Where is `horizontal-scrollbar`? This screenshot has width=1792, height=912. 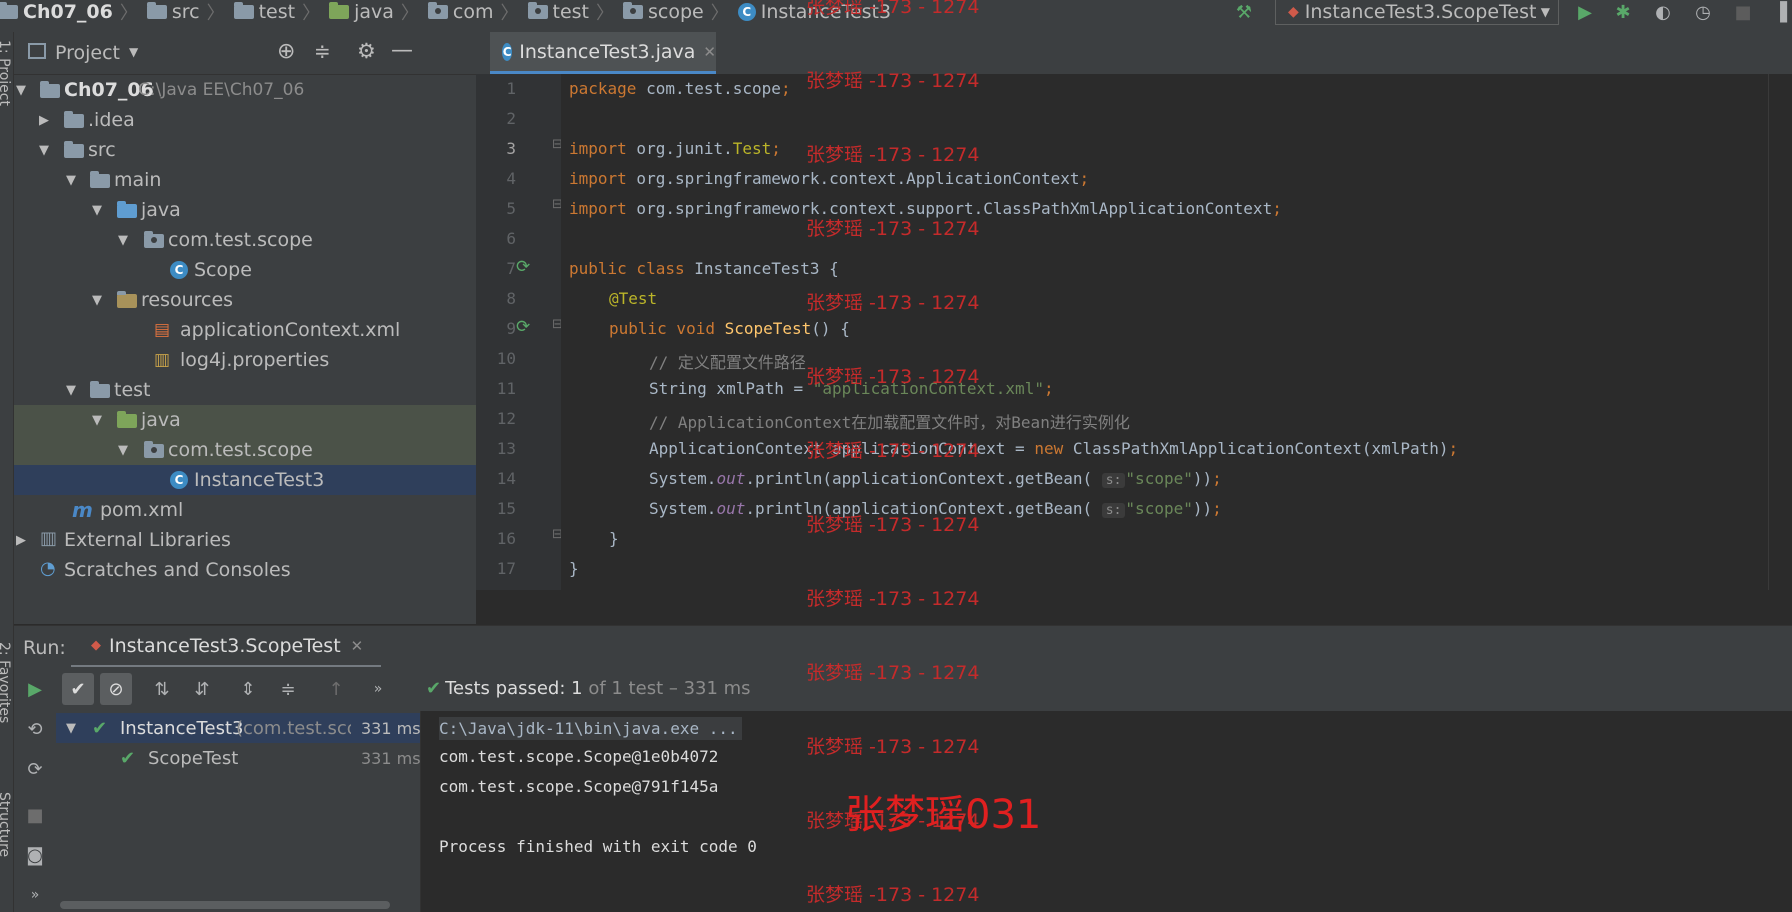 horizontal-scrollbar is located at coordinates (225, 905).